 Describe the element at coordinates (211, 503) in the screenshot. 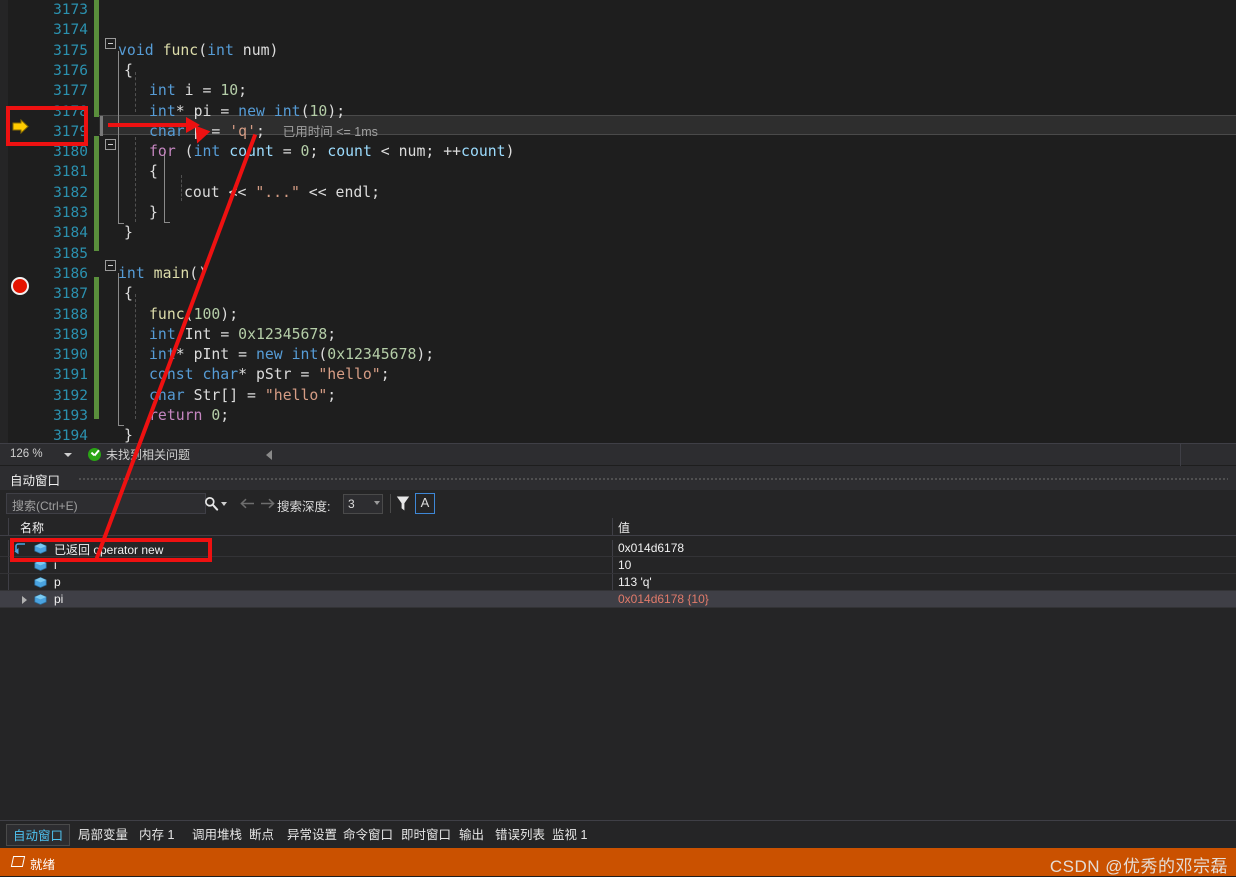

I see `search-icon` at that location.